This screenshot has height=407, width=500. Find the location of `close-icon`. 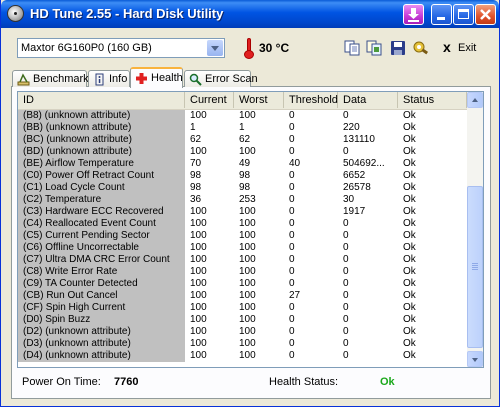

close-icon is located at coordinates (485, 14).